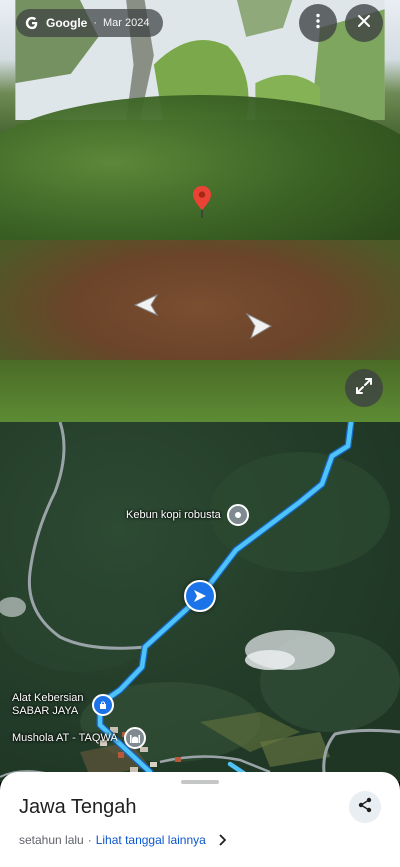 This screenshot has height=867, width=400. What do you see at coordinates (78, 807) in the screenshot?
I see `place-title: Jawa Tengah` at bounding box center [78, 807].